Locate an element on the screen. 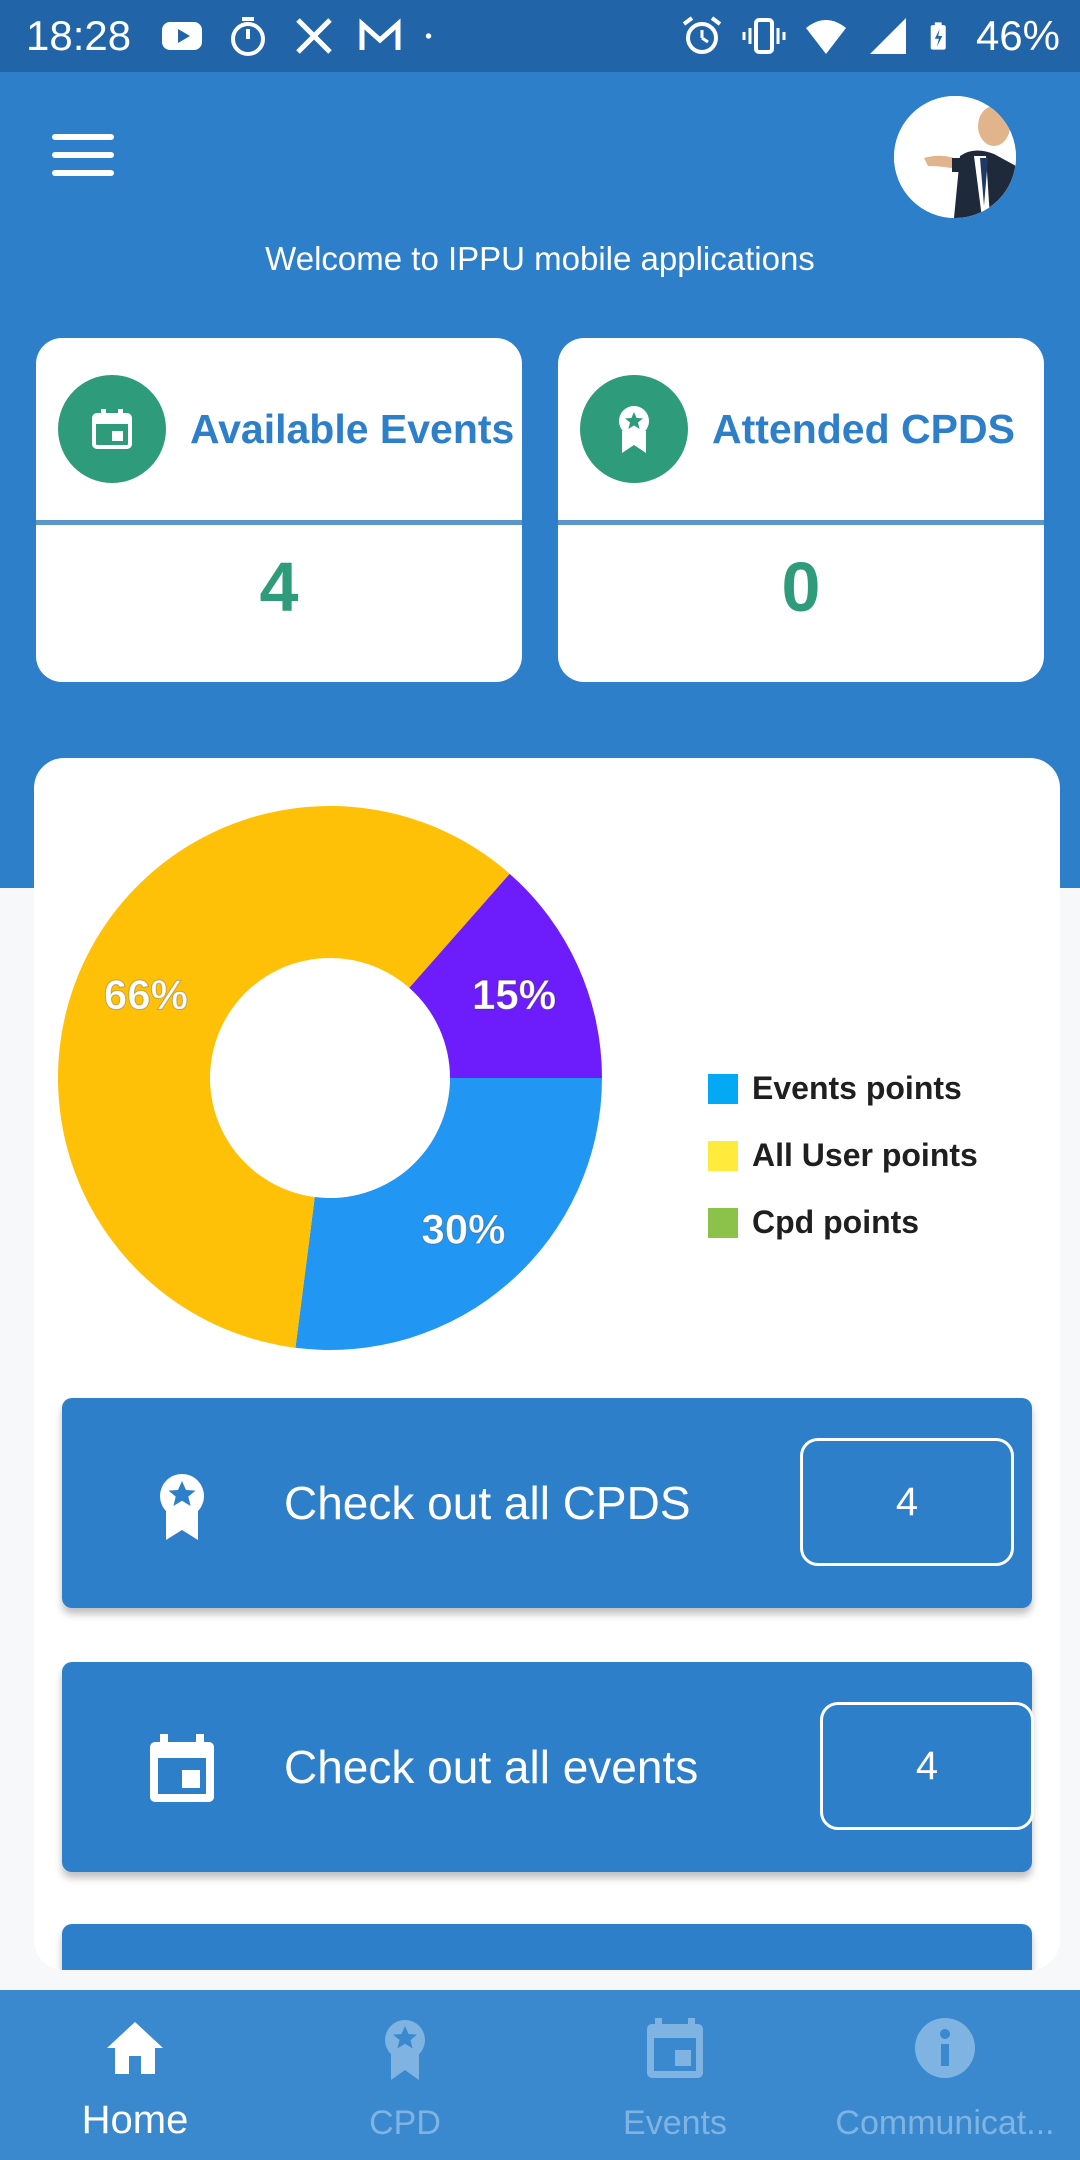 The image size is (1080, 2160). nav-item-cpd: CPD is located at coordinates (405, 2075).